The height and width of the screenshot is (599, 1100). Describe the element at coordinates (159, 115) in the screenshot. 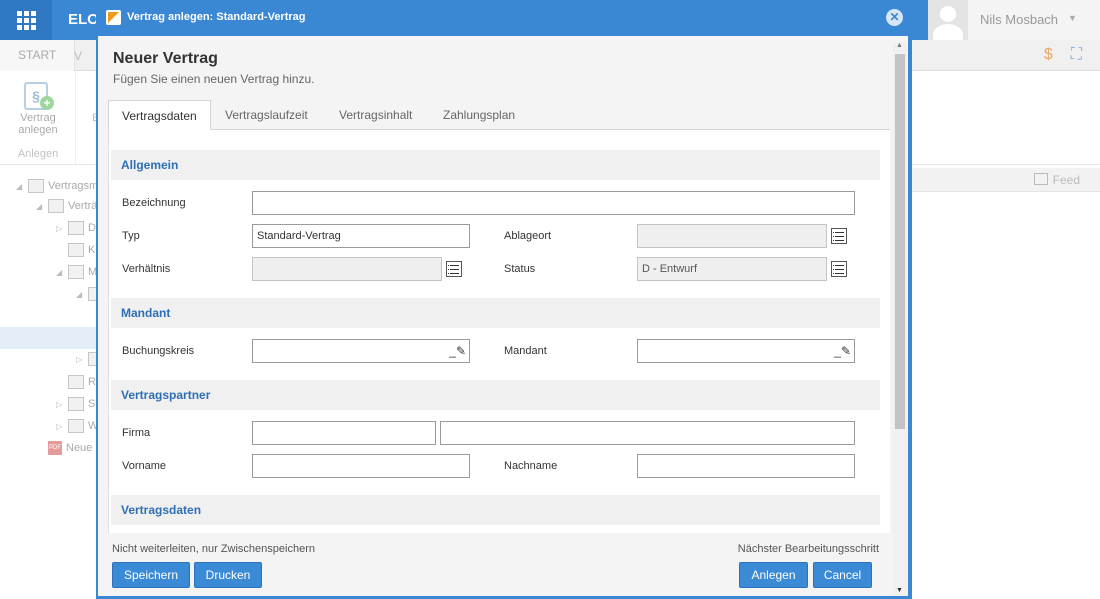

I see `tab-vertragsdaten: Vertragsdaten` at that location.